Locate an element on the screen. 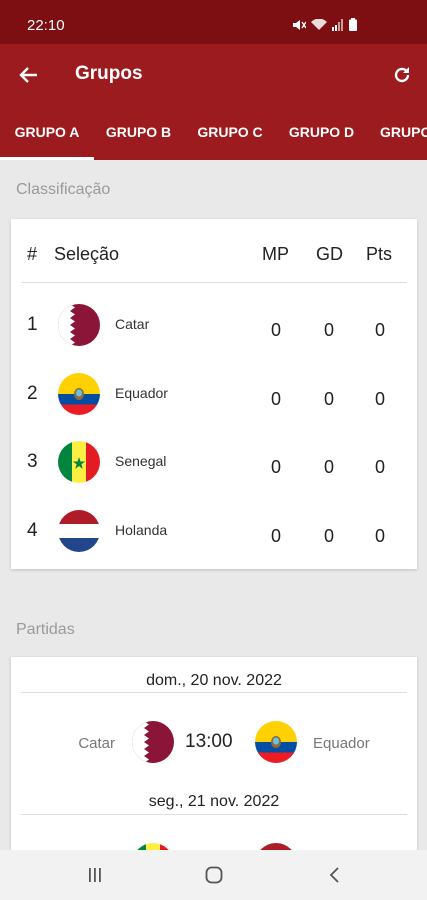  standings-row: 2 Equador 0 0 0 is located at coordinates (214, 397).